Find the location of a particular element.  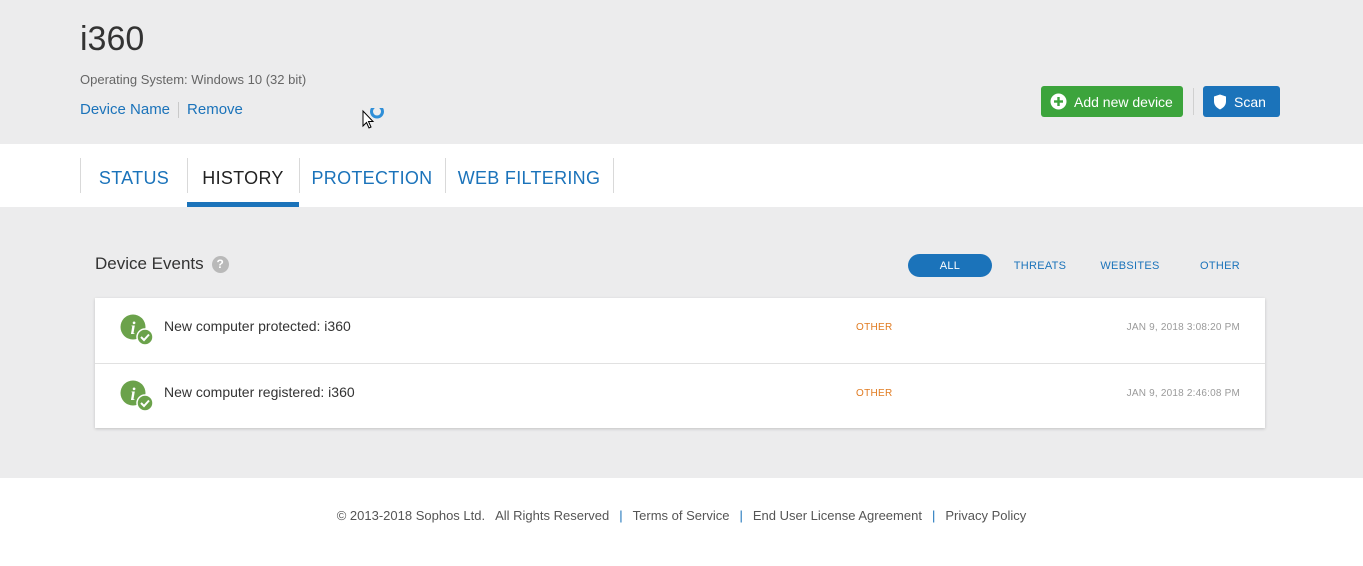

event-text: New computer registered: i360 is located at coordinates (259, 392).